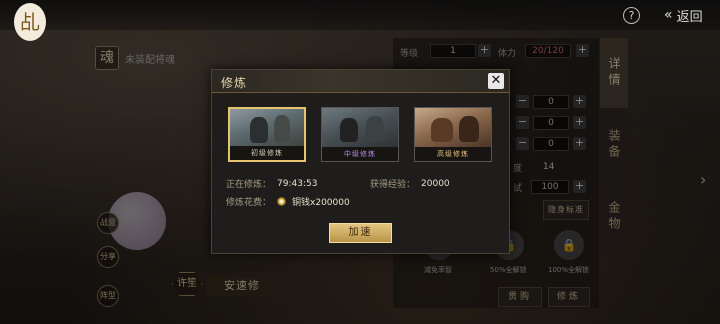  I want to click on training-option-basic: 初级修炼, so click(267, 134).